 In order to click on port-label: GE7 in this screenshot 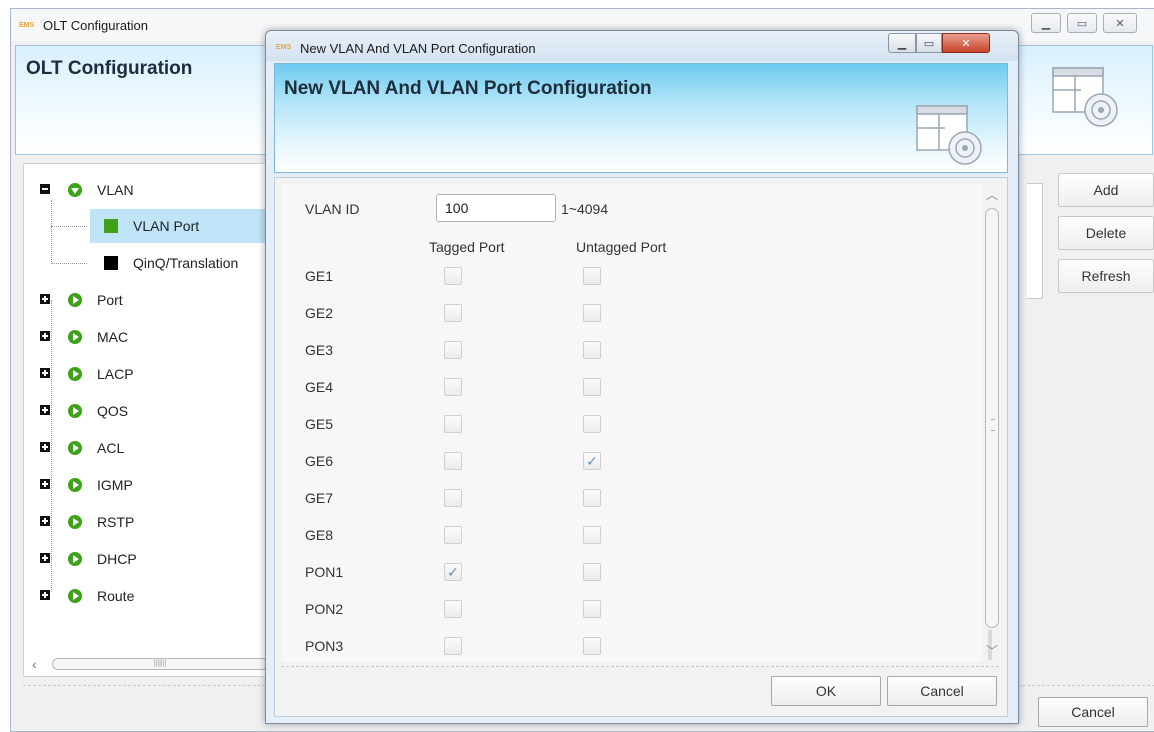, I will do `click(319, 498)`.